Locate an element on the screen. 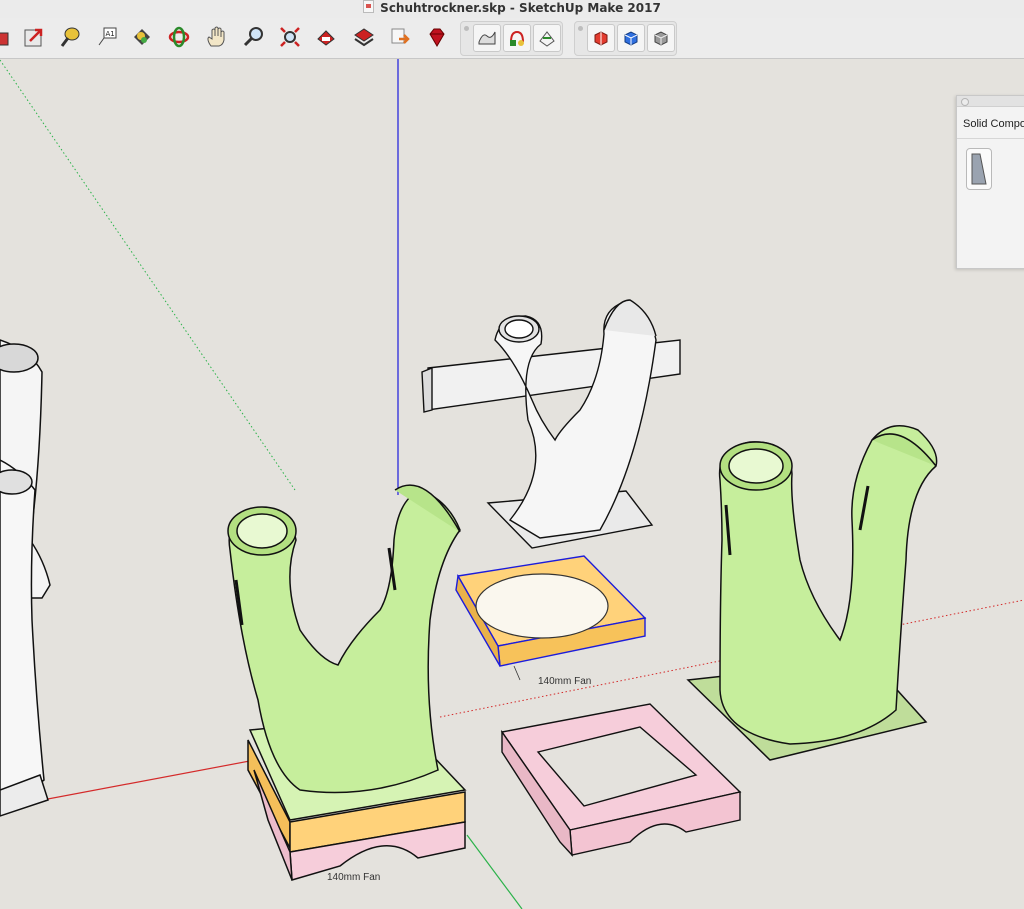  close-icon is located at coordinates (965, 102).